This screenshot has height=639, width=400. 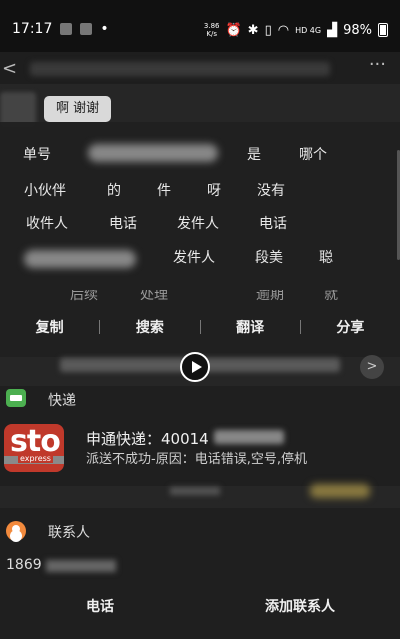 What do you see at coordinates (357, 30) in the screenshot?
I see `battery-percent: 98%` at bounding box center [357, 30].